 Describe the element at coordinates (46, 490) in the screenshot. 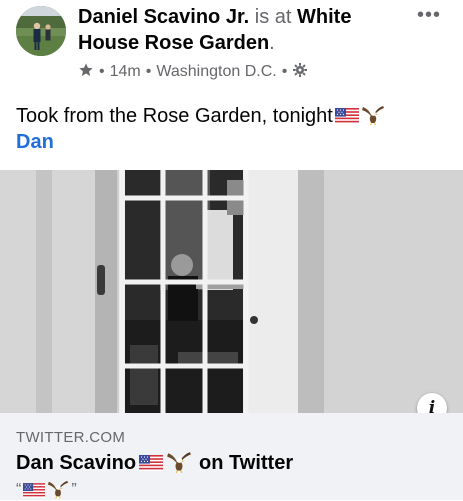

I see `link-description: “ ”` at that location.